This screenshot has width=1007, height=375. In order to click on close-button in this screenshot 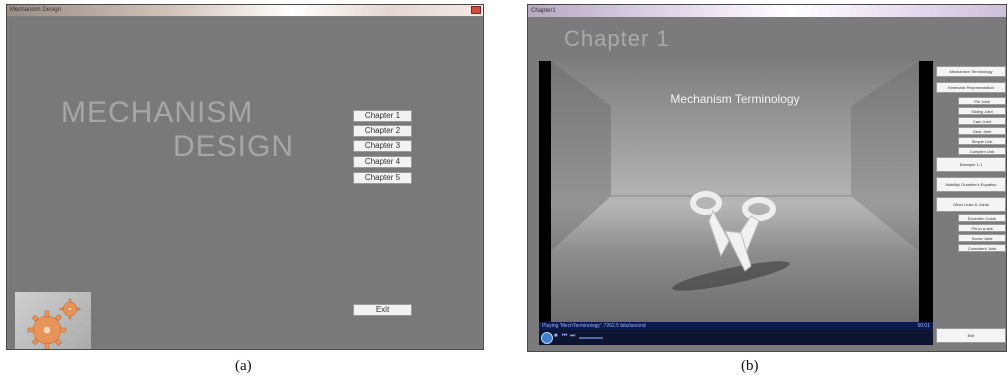, I will do `click(476, 10)`.